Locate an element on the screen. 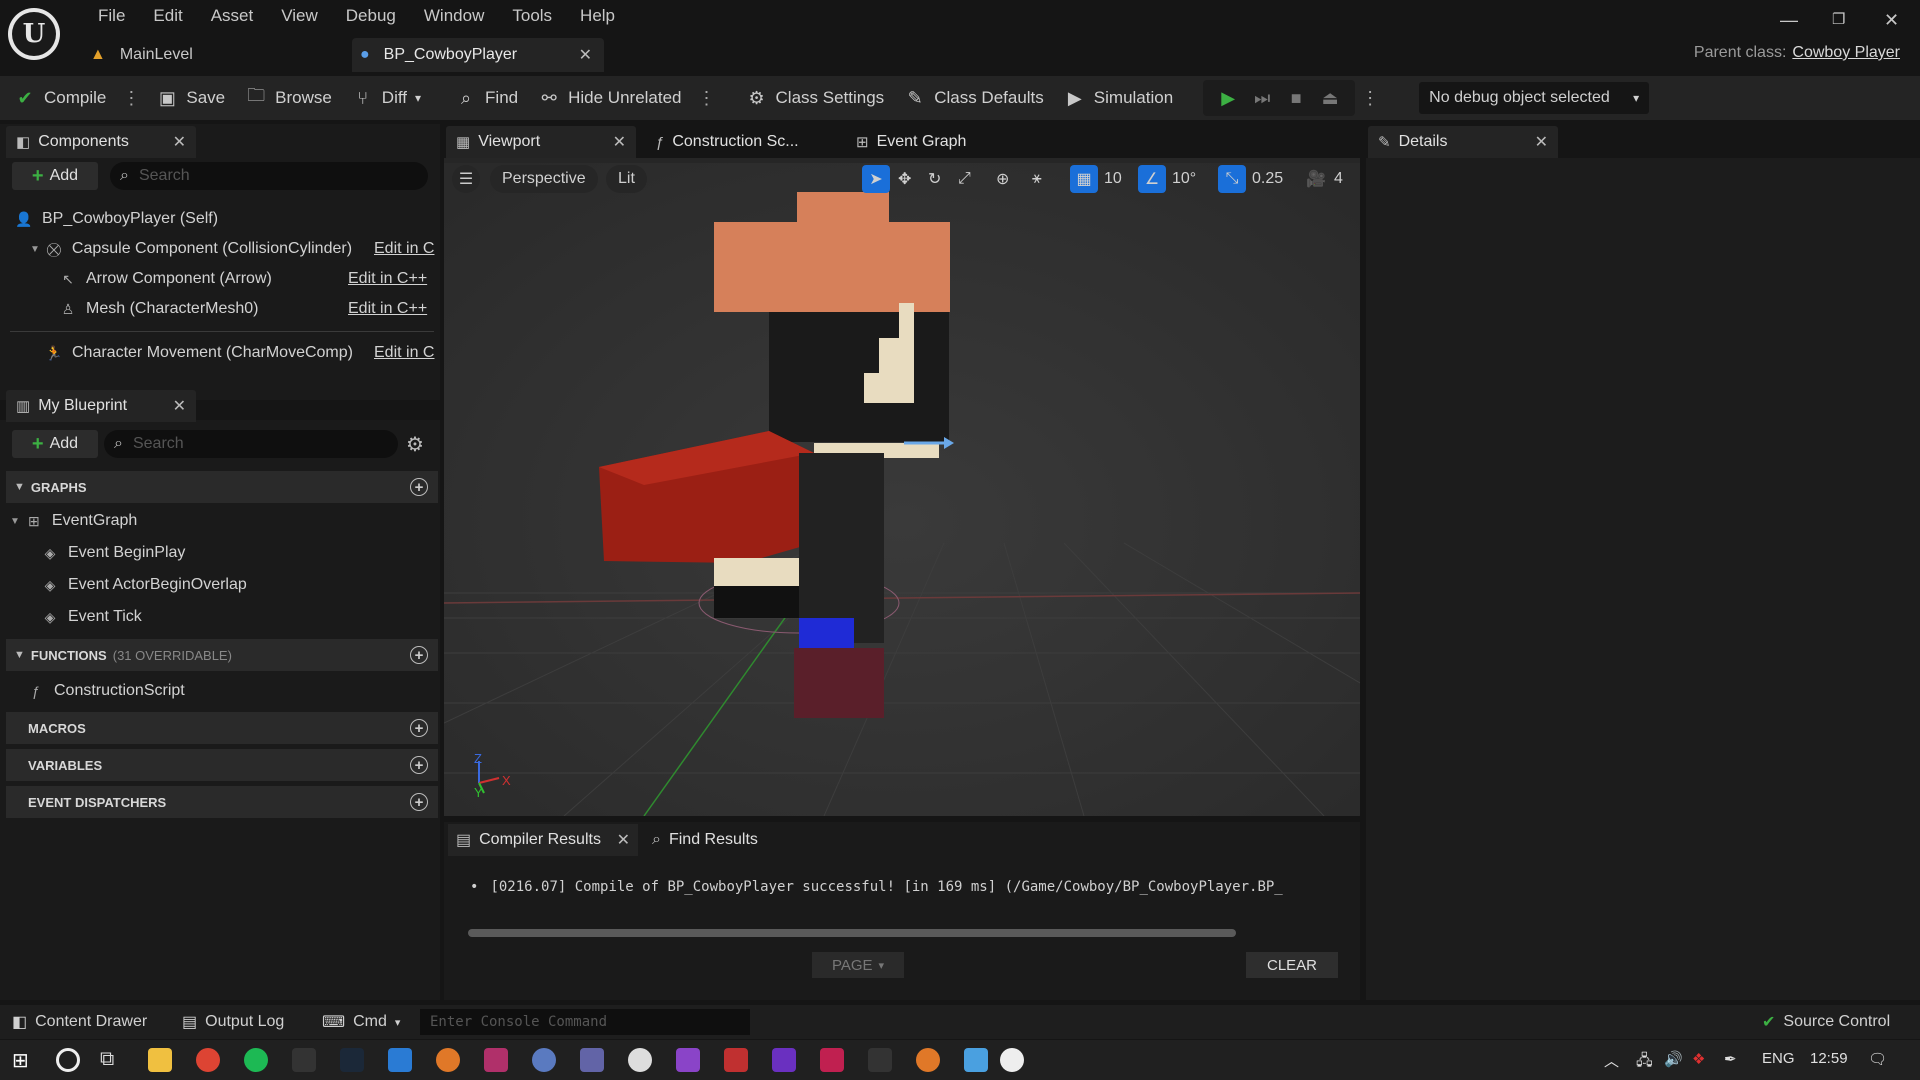 This screenshot has width=1920, height=1080. menu-tools: Tools is located at coordinates (532, 16).